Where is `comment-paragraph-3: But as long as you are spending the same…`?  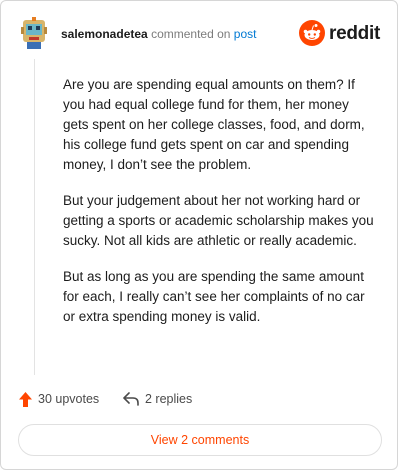
comment-paragraph-3: But as long as you are spending the same… is located at coordinates (214, 296).